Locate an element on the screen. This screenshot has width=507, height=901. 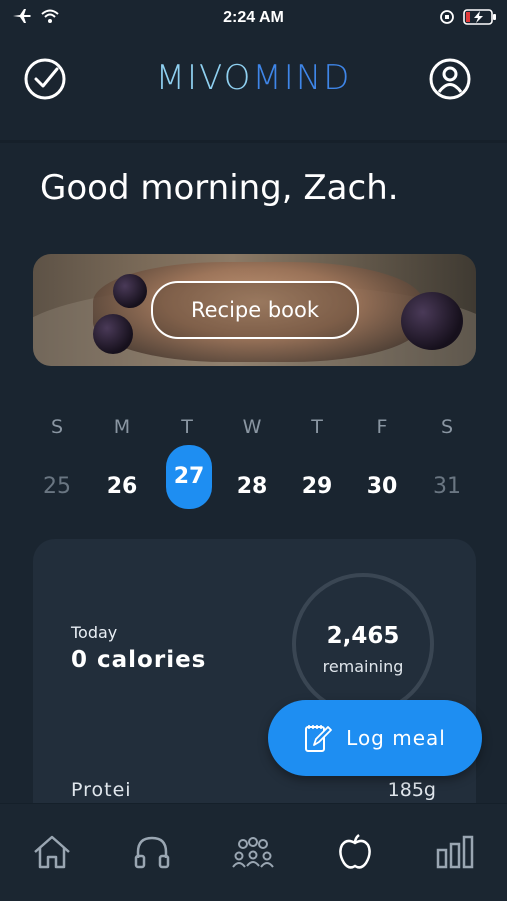
day-number: 26 is located at coordinates (122, 486).